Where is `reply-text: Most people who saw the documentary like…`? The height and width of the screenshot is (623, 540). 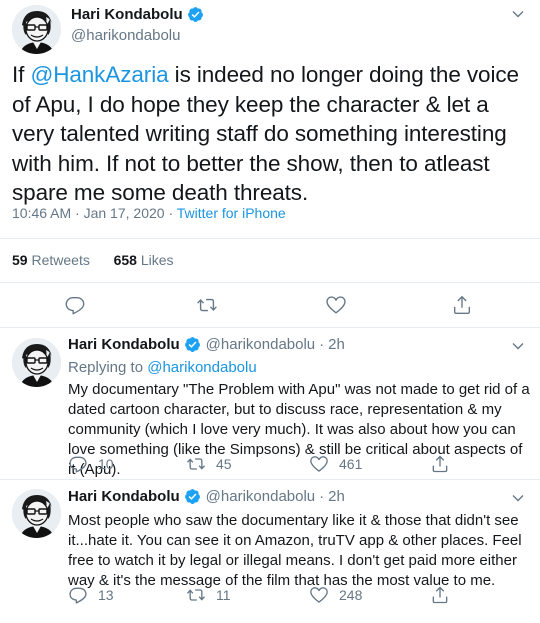 reply-text: Most people who saw the documentary like… is located at coordinates (295, 550).